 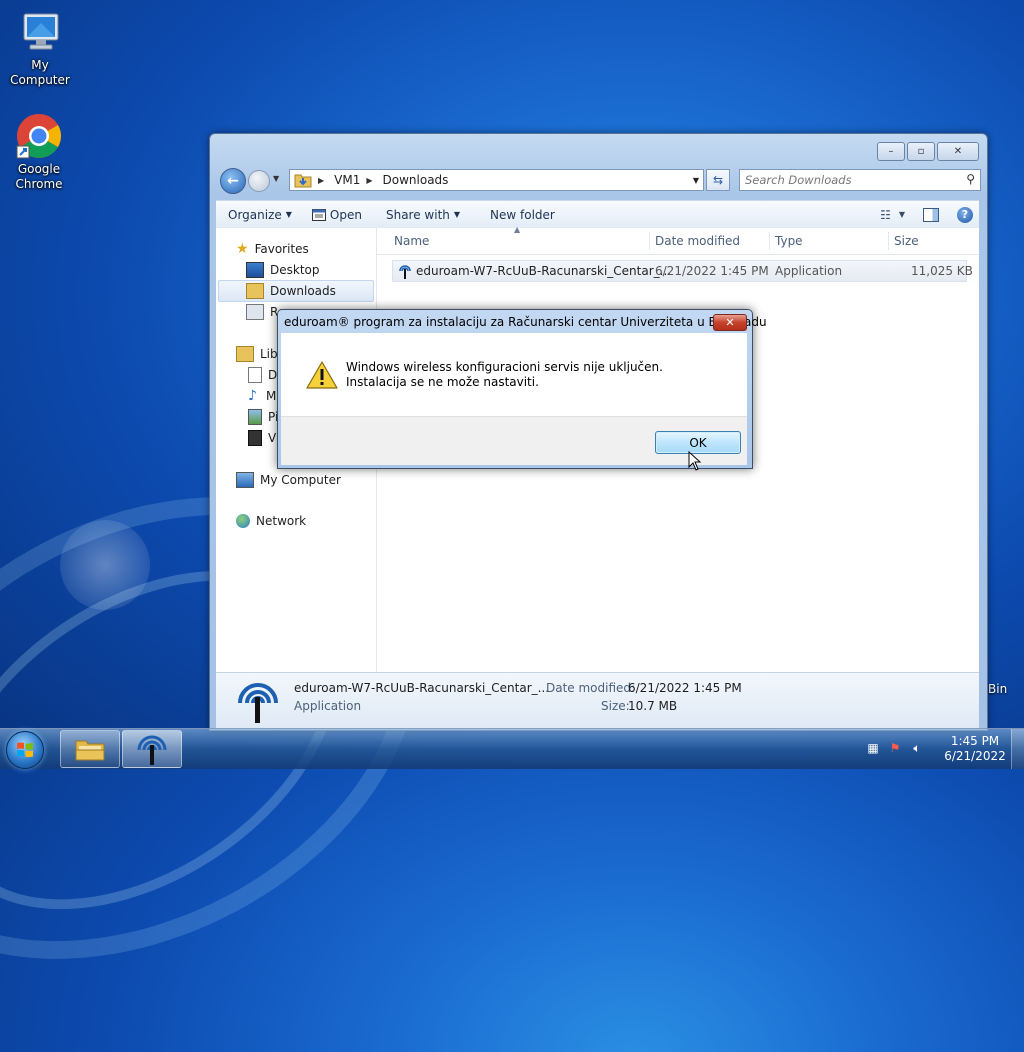 What do you see at coordinates (697, 241) in the screenshot?
I see `column-date-modified: Date modified` at bounding box center [697, 241].